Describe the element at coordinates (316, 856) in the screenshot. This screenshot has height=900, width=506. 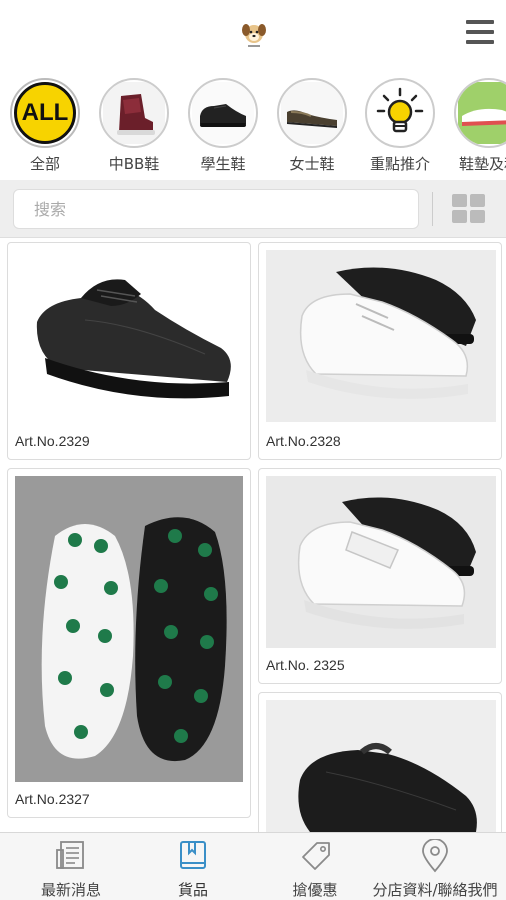
I see `tag-icon` at that location.